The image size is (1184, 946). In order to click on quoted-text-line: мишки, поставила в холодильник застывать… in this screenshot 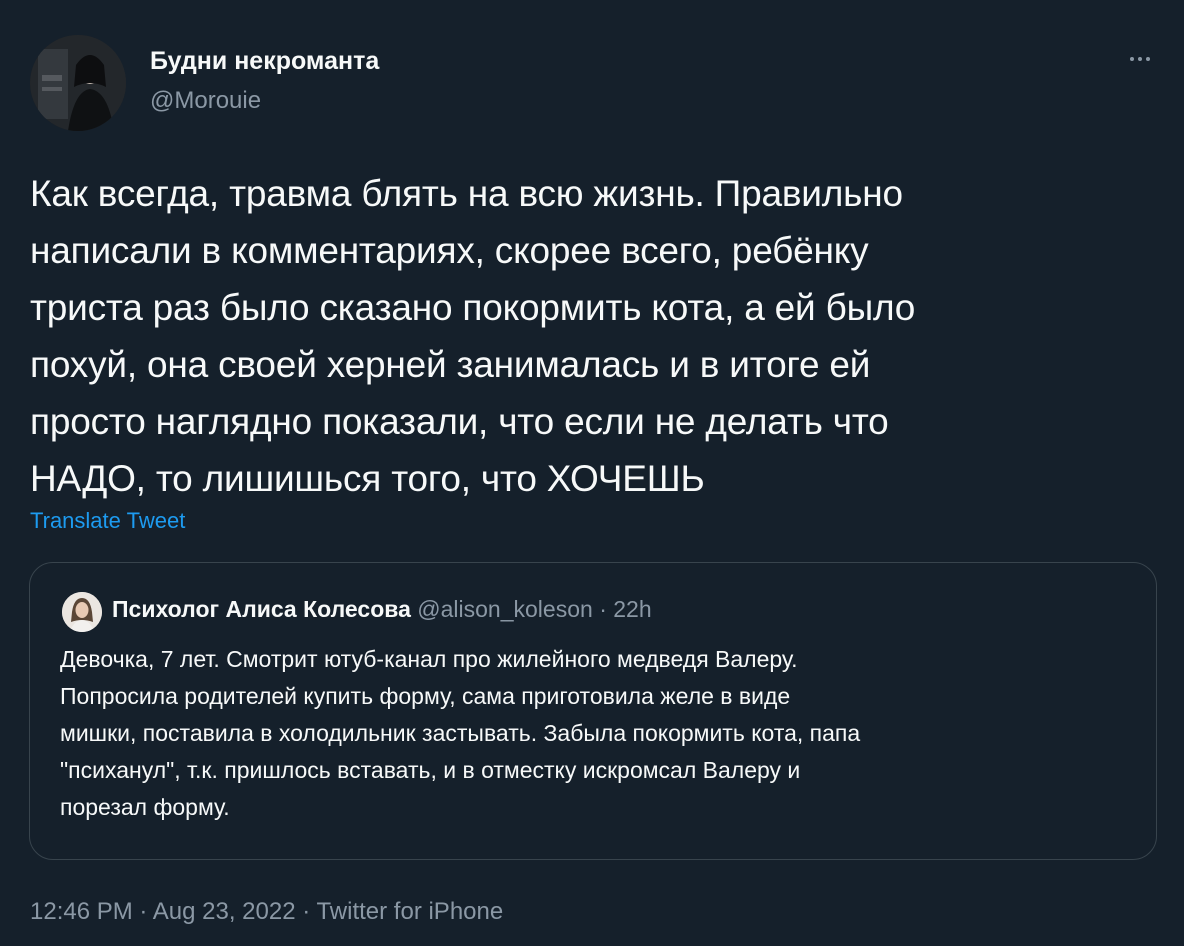, I will do `click(460, 733)`.